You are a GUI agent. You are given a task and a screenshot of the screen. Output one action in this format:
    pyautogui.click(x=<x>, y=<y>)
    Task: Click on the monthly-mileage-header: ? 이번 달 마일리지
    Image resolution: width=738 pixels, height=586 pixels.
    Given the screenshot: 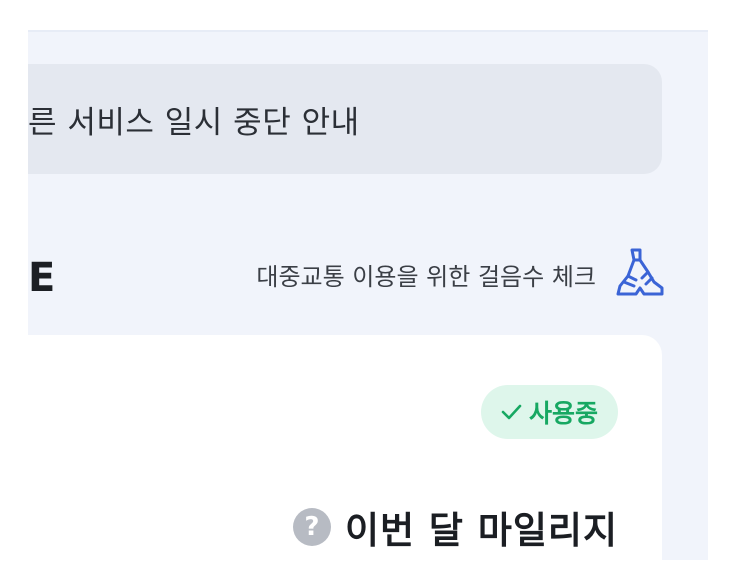 What is the action you would take?
    pyautogui.click(x=455, y=527)
    